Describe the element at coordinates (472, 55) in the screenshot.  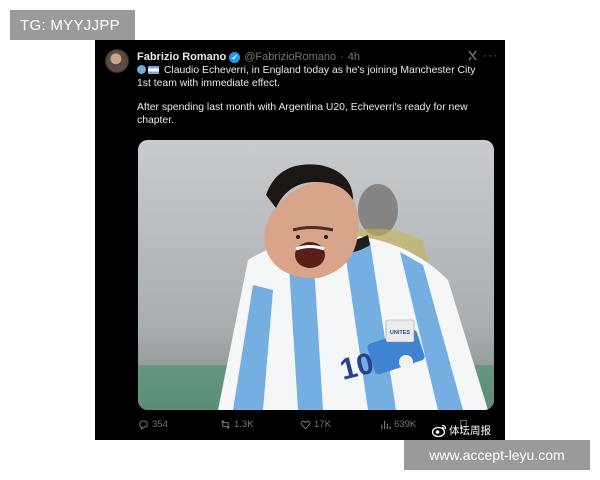
I see `grok-icon` at that location.